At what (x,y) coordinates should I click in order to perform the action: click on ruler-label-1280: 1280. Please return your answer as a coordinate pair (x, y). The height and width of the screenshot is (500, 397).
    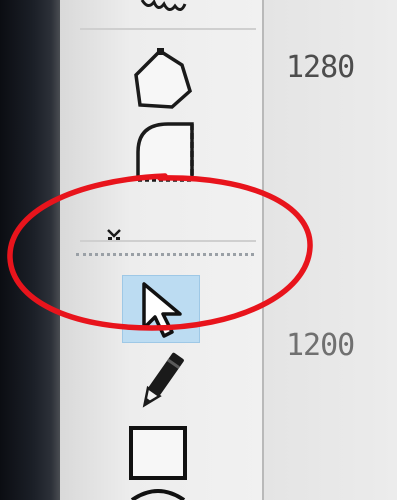
    Looking at the image, I should click on (320, 67).